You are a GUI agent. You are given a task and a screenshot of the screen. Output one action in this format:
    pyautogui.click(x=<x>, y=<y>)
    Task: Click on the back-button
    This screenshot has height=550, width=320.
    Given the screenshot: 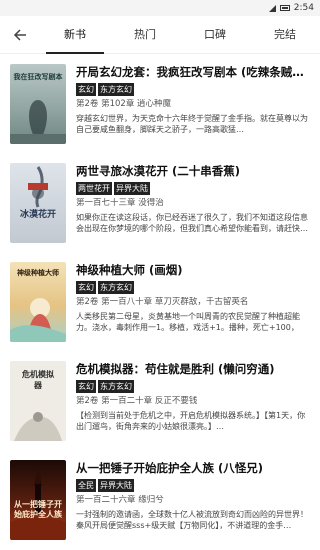 What is the action you would take?
    pyautogui.click(x=20, y=35)
    